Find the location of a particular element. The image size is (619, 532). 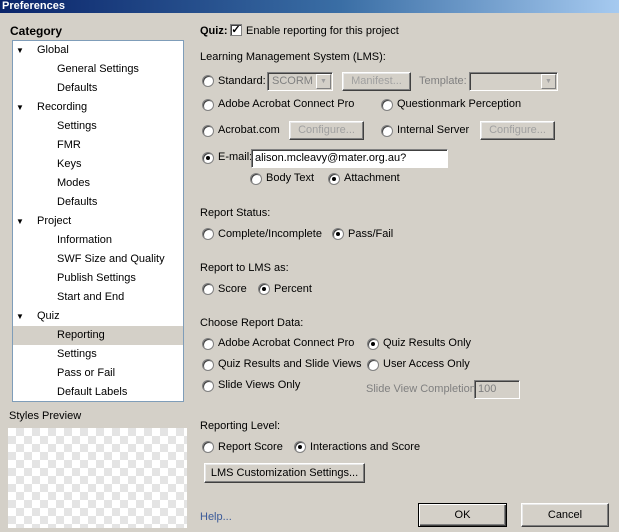

adobe-connect-radio is located at coordinates (208, 105).